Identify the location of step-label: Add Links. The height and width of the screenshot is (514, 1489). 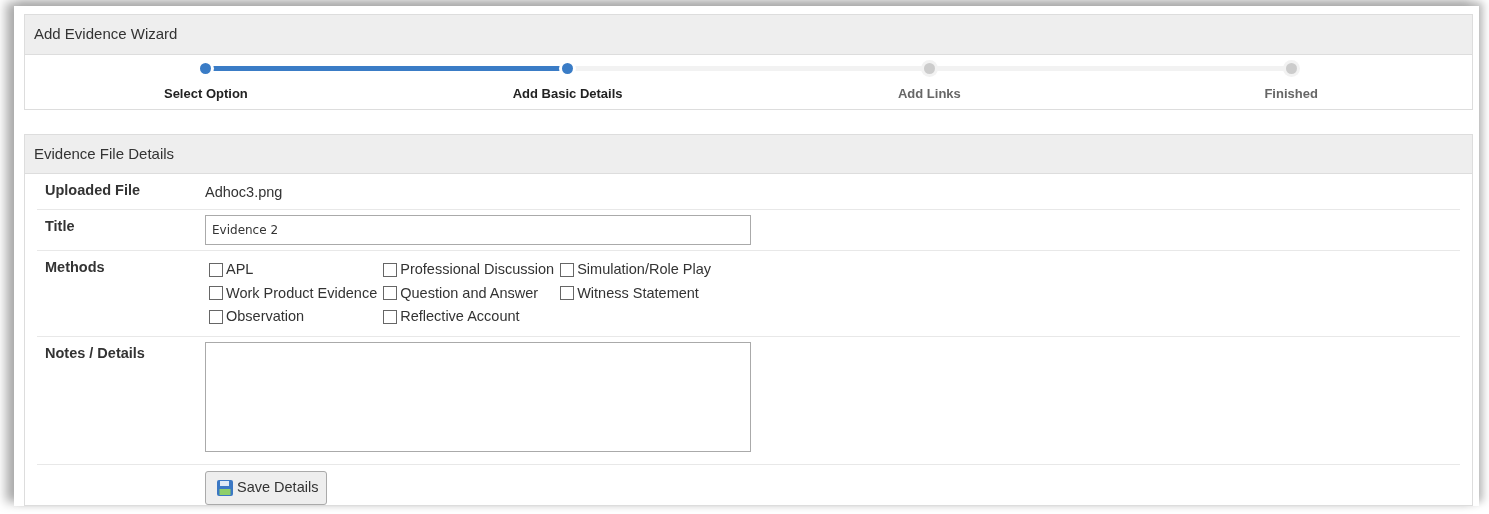
(929, 93).